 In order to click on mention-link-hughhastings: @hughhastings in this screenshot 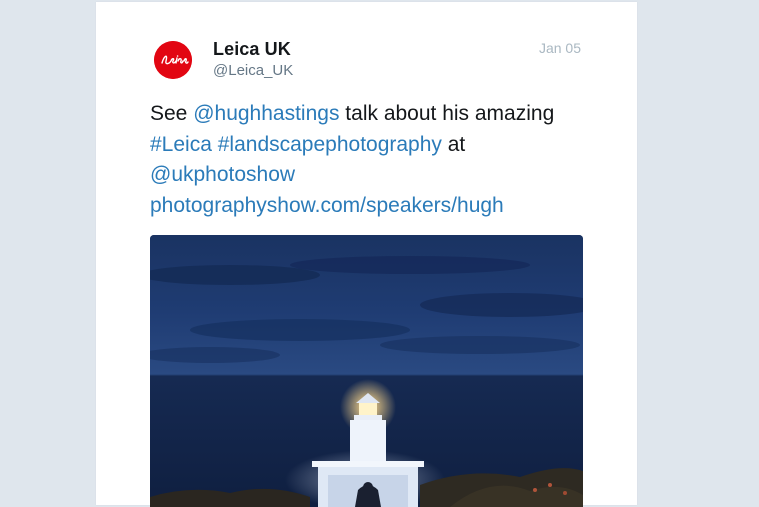, I will do `click(266, 113)`.